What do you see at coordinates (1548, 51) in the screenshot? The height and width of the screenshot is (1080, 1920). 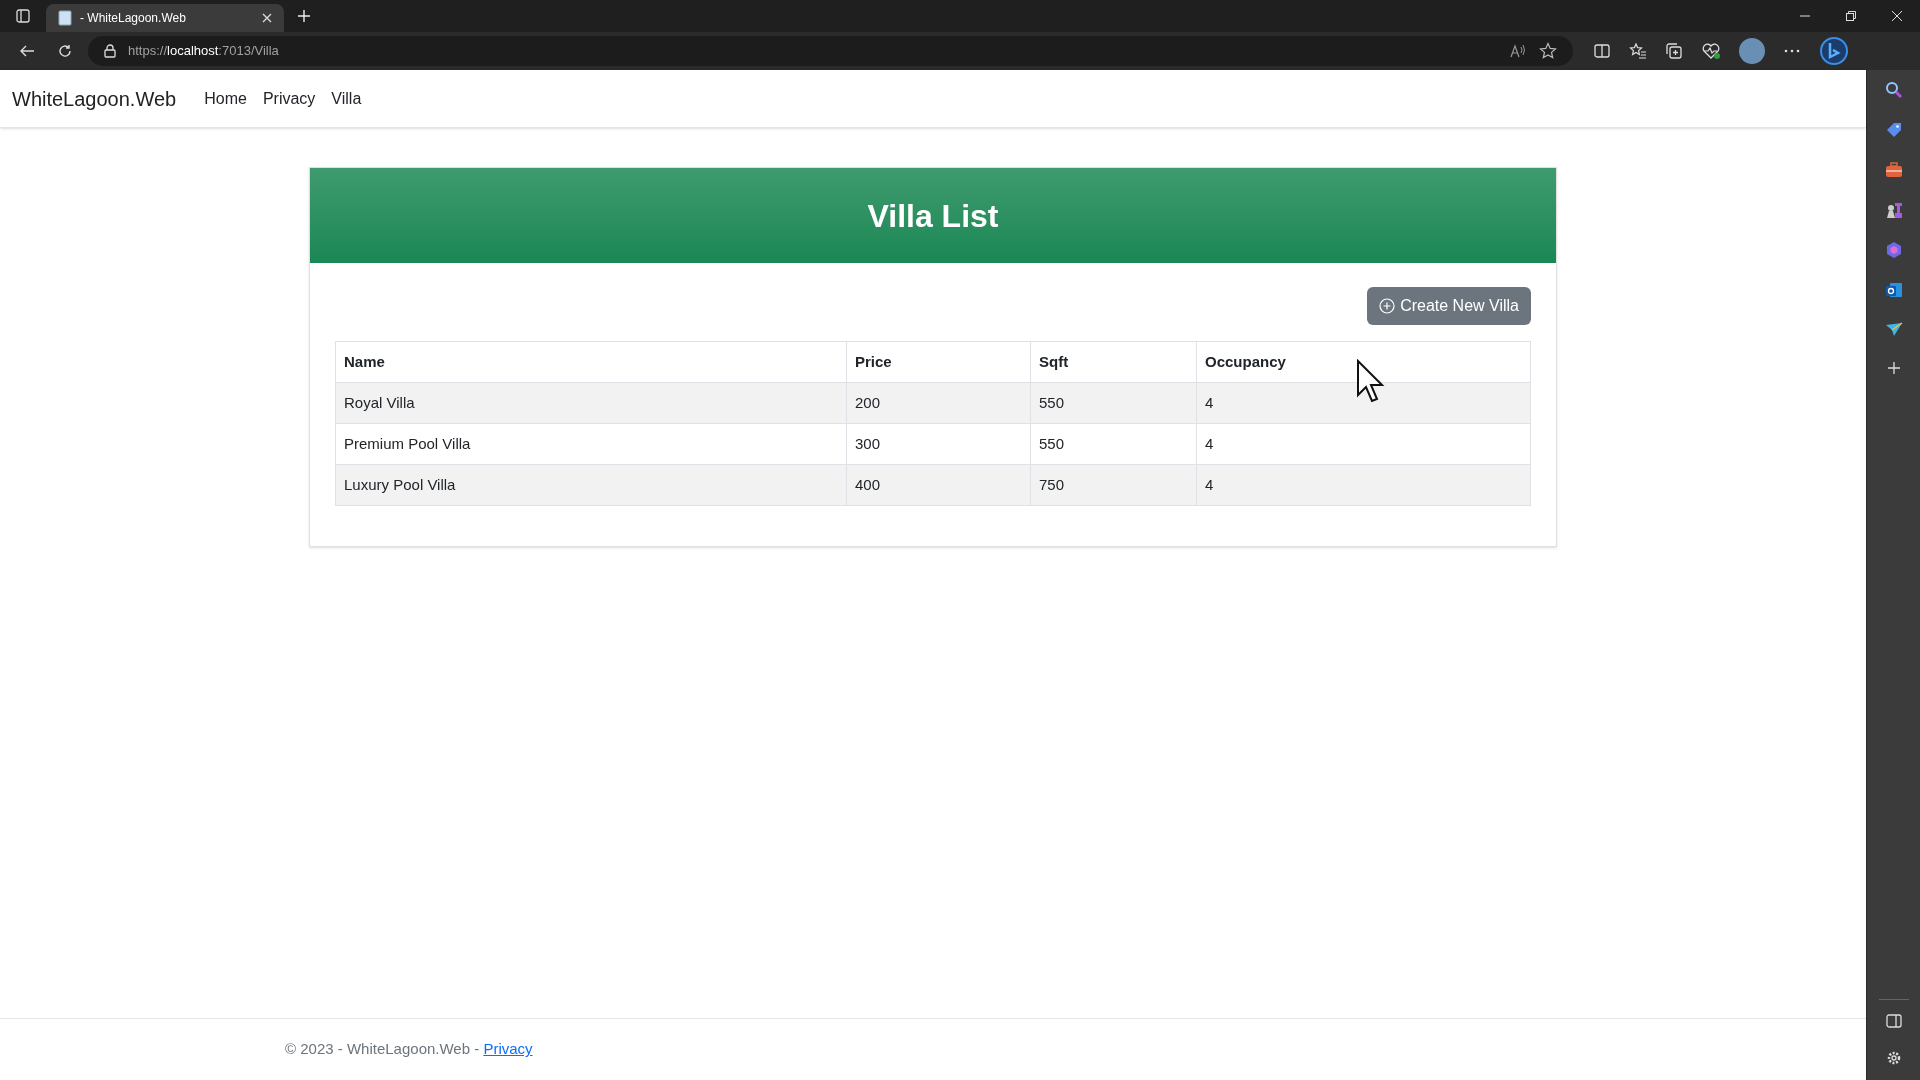 I see `favorite-star-icon` at bounding box center [1548, 51].